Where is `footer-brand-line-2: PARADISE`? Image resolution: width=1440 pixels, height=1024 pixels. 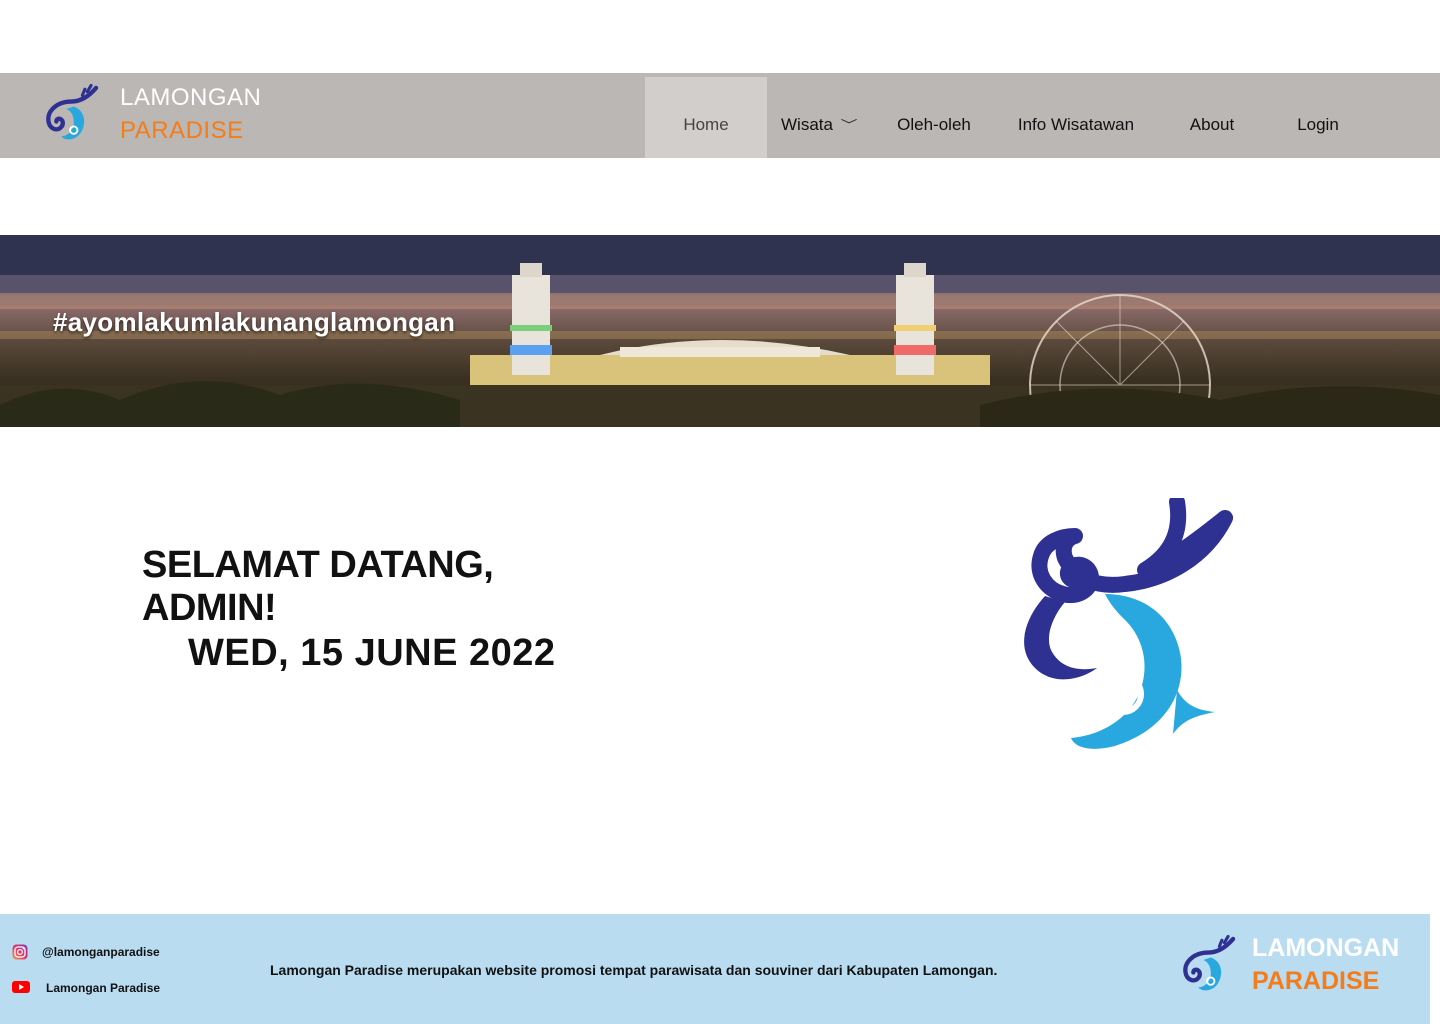 footer-brand-line-2: PARADISE is located at coordinates (1316, 981).